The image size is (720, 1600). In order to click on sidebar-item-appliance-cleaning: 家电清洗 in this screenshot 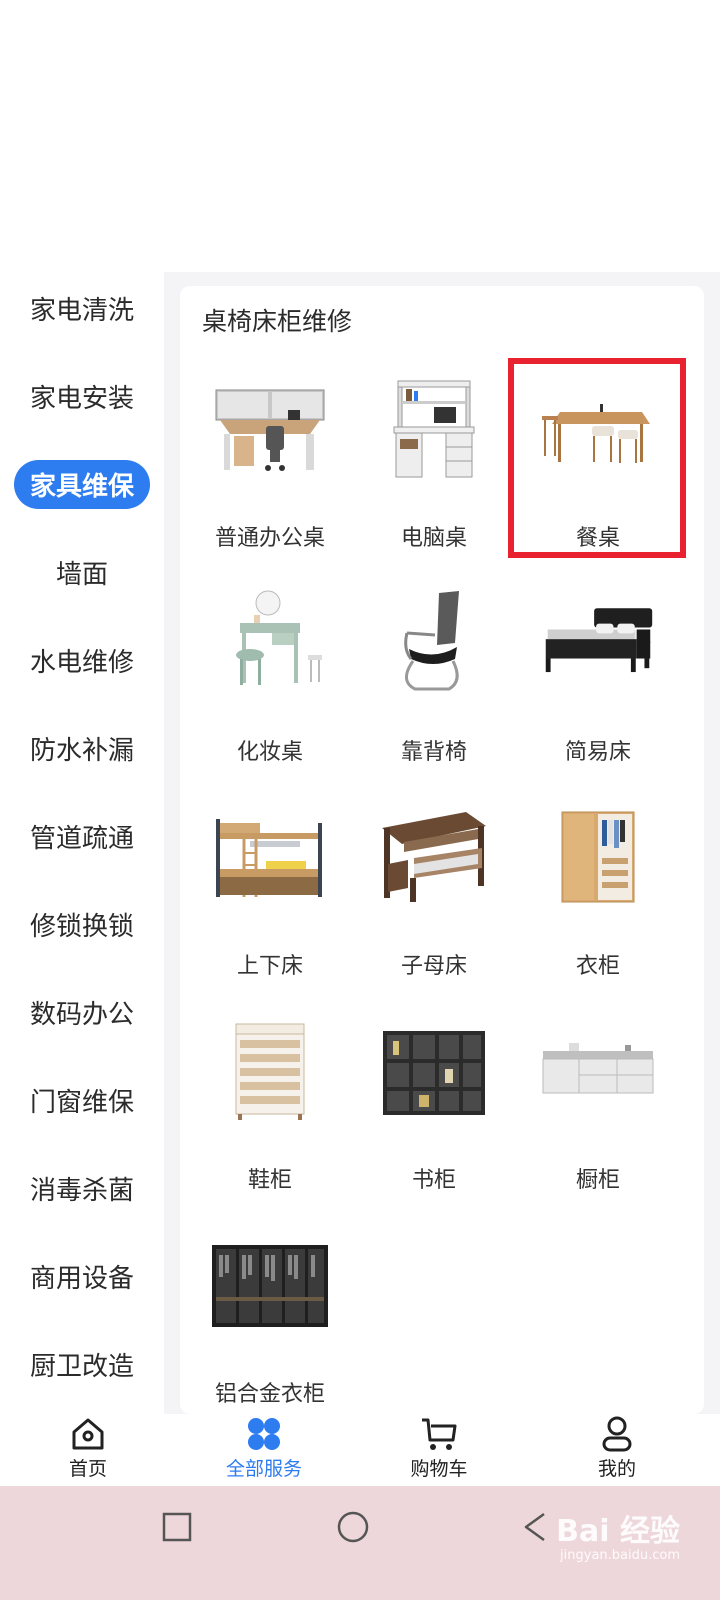, I will do `click(82, 308)`.